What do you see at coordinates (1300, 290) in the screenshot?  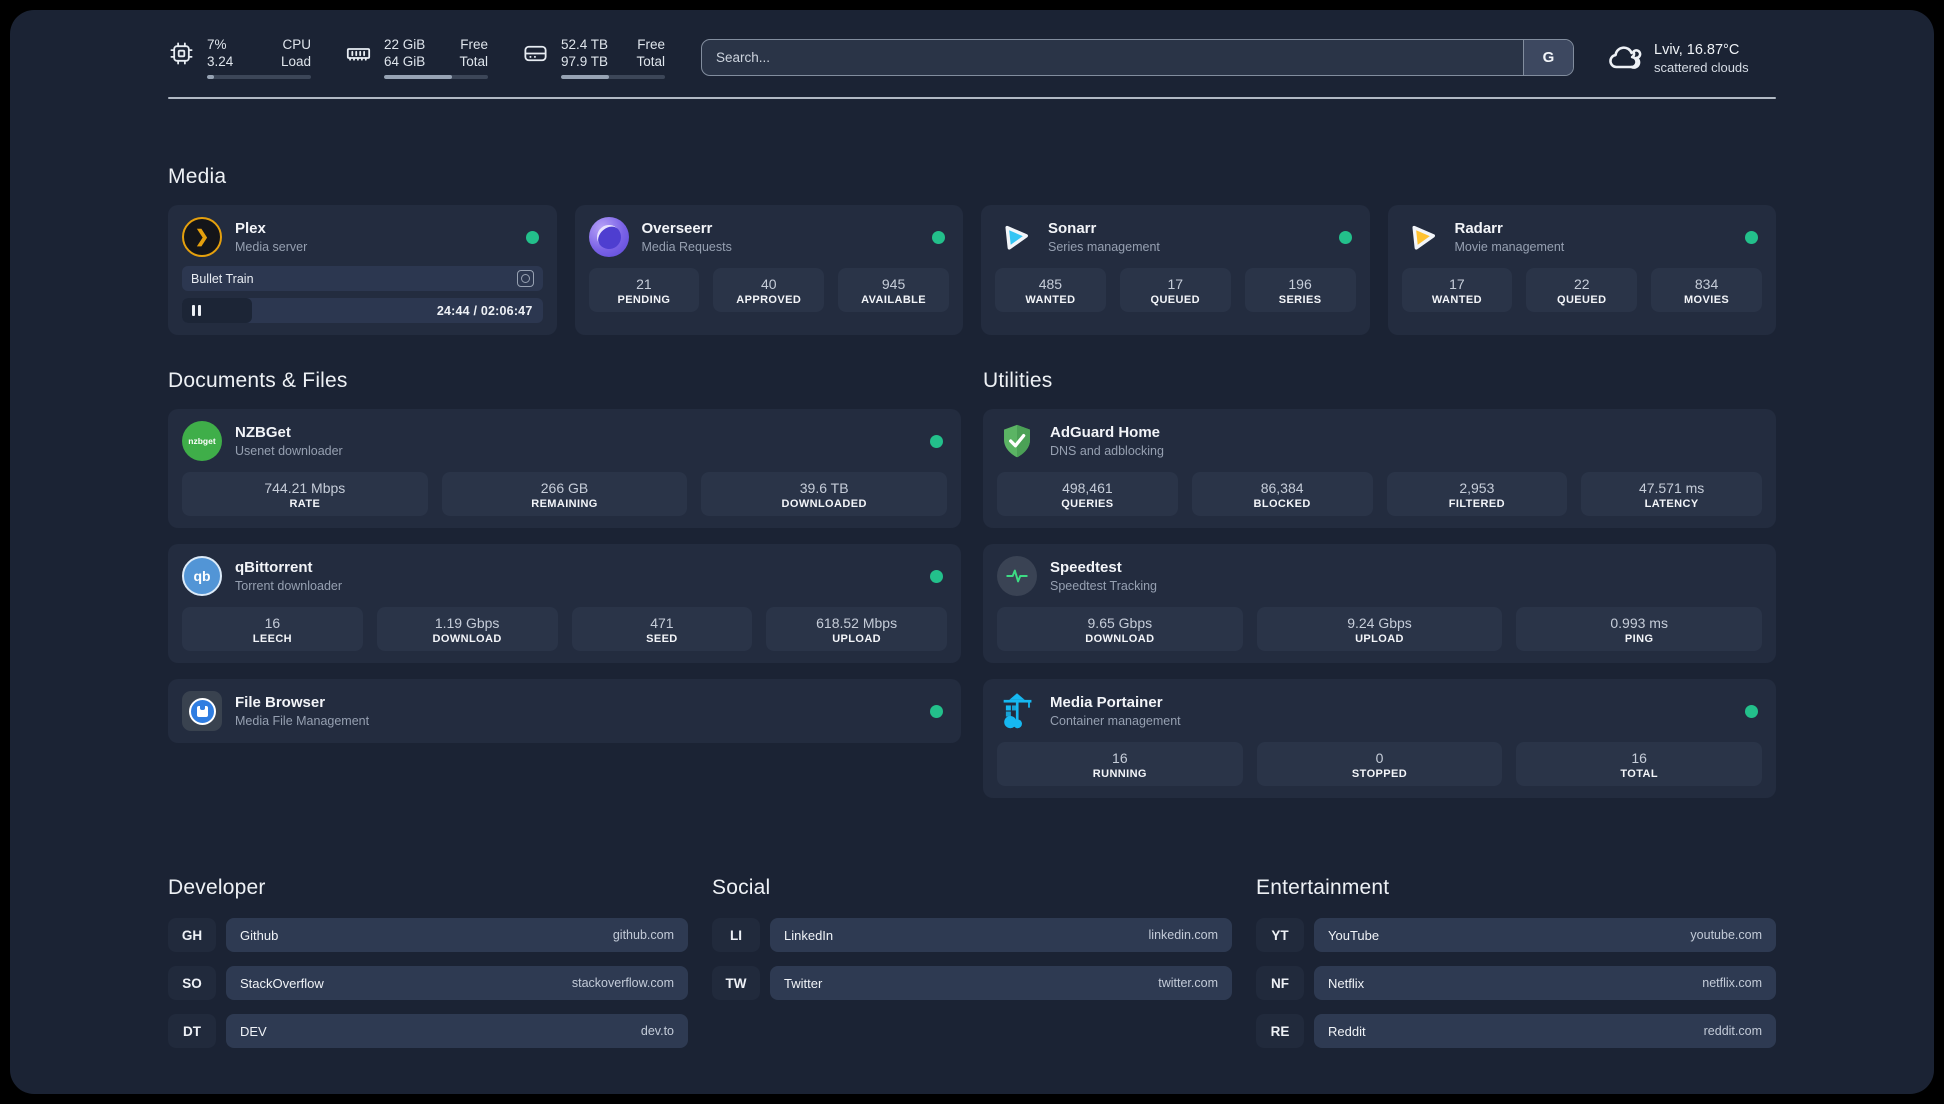 I see `stat-series: 196 SERIES` at bounding box center [1300, 290].